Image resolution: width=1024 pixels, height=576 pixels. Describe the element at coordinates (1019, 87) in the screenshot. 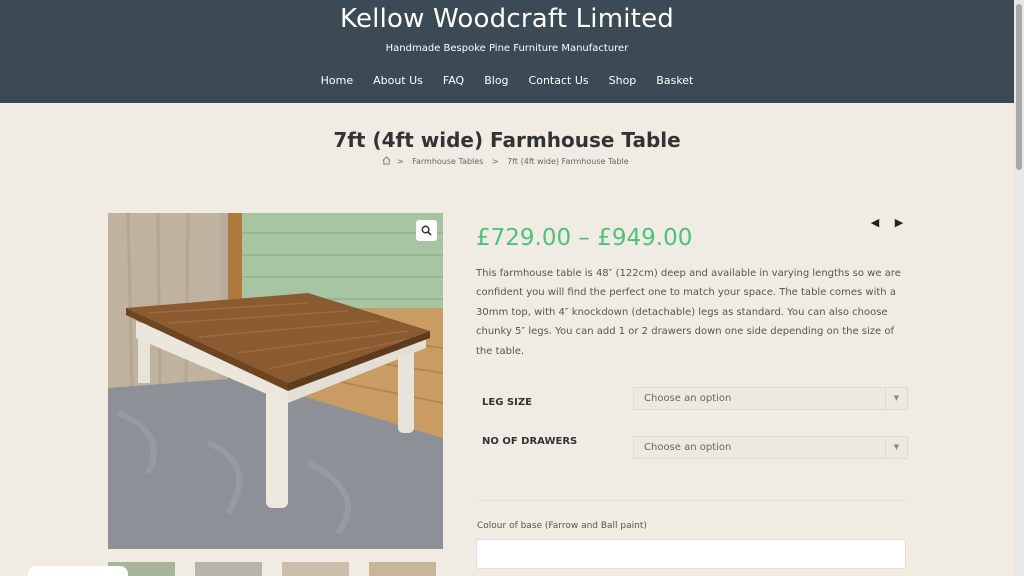

I see `scrollbar-thumb` at that location.